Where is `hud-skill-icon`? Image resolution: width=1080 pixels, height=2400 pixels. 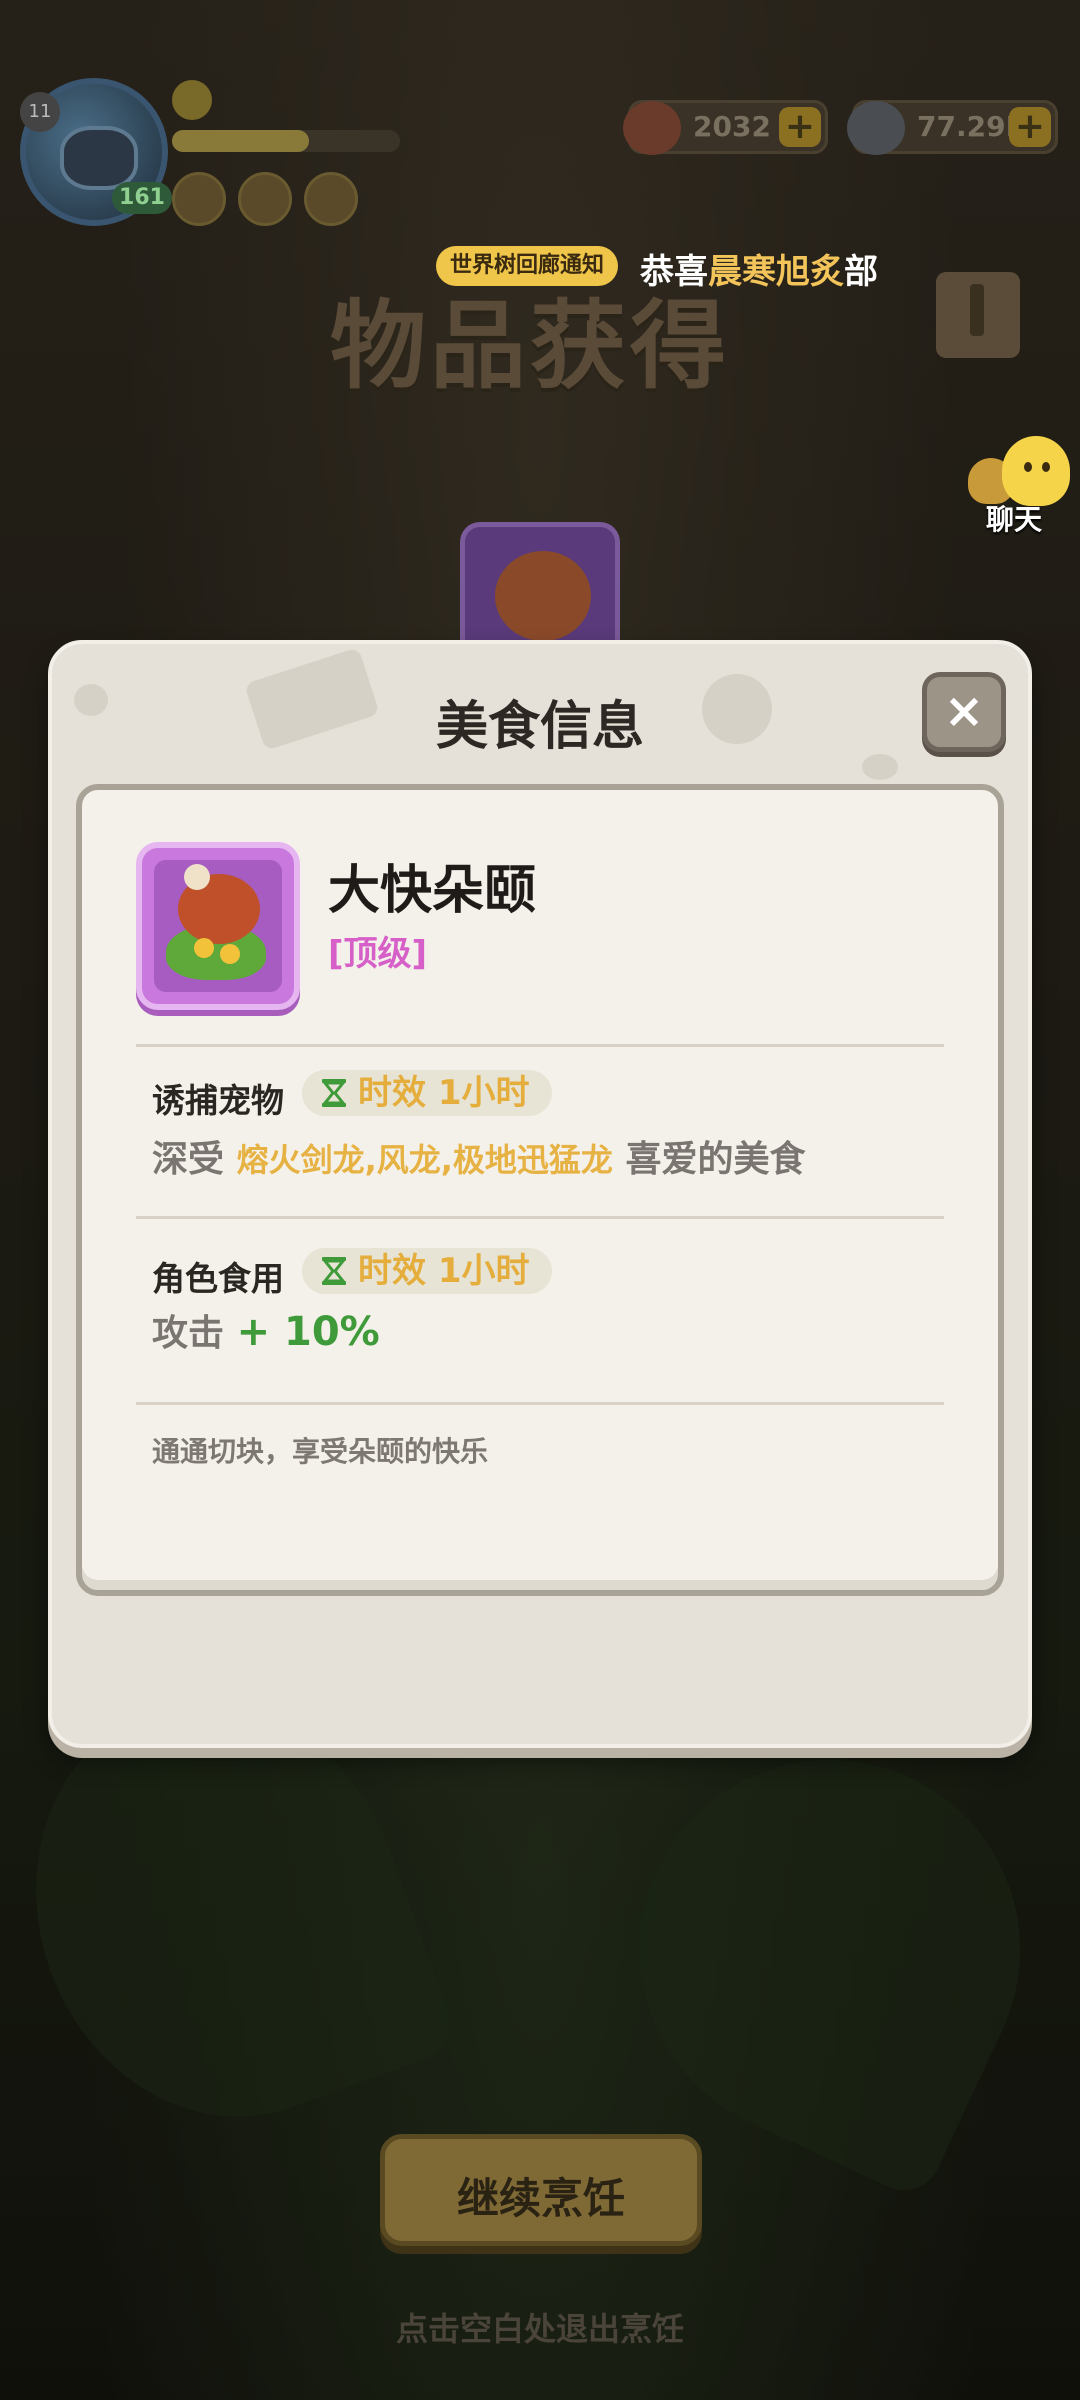
hud-skill-icon is located at coordinates (199, 199).